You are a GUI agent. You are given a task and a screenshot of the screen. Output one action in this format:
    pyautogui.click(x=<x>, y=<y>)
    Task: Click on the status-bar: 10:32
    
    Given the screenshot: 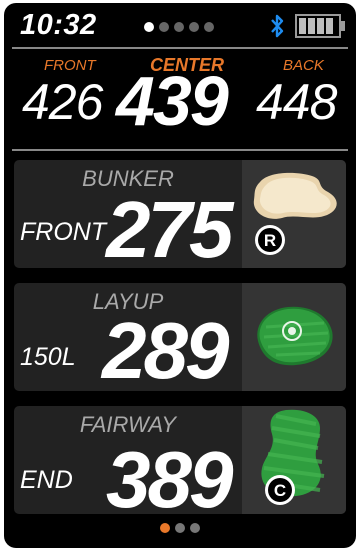 What is the action you would take?
    pyautogui.click(x=180, y=25)
    